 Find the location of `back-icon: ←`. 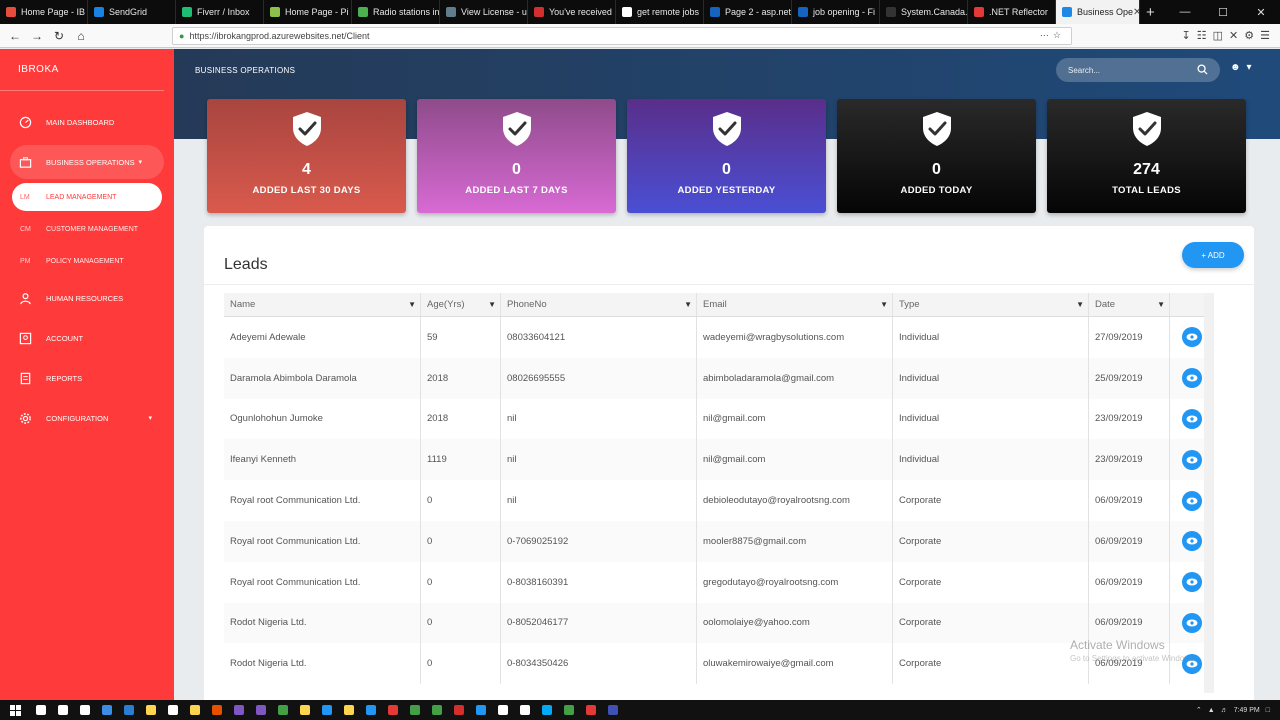

back-icon: ← is located at coordinates (15, 36).